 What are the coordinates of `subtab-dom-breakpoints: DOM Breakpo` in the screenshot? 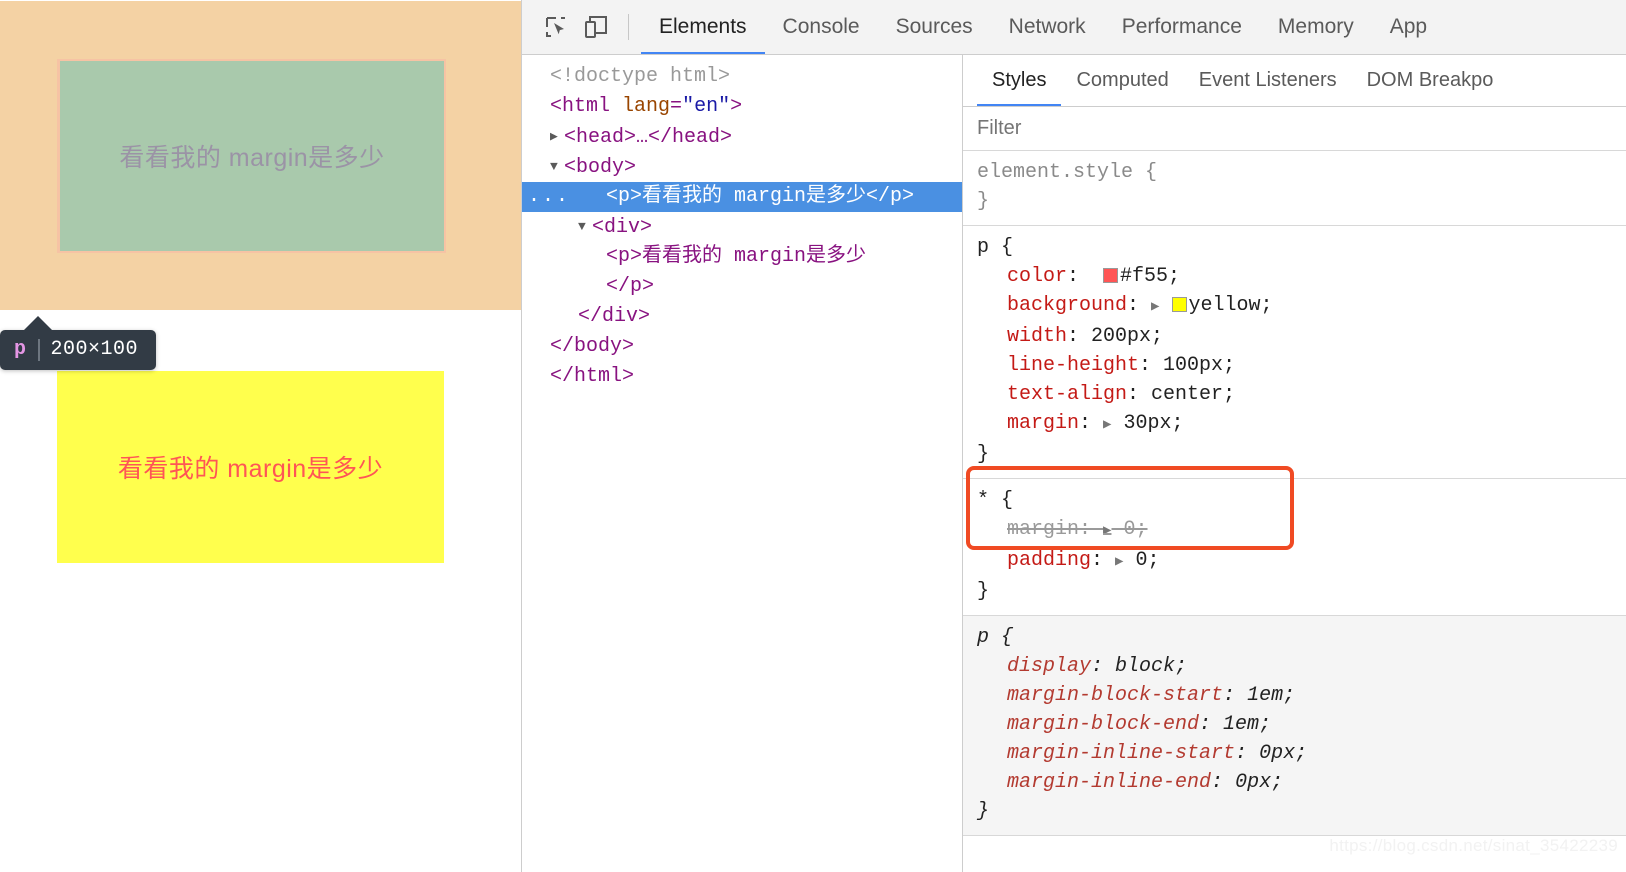 It's located at (1430, 80).